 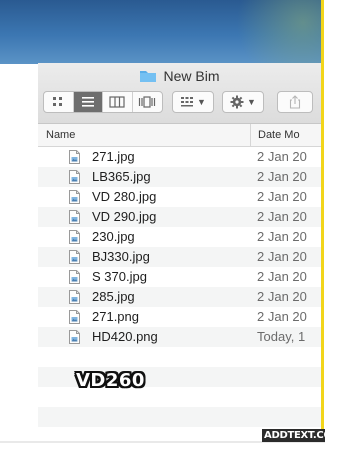 I want to click on desktop-background, so click(x=160, y=32).